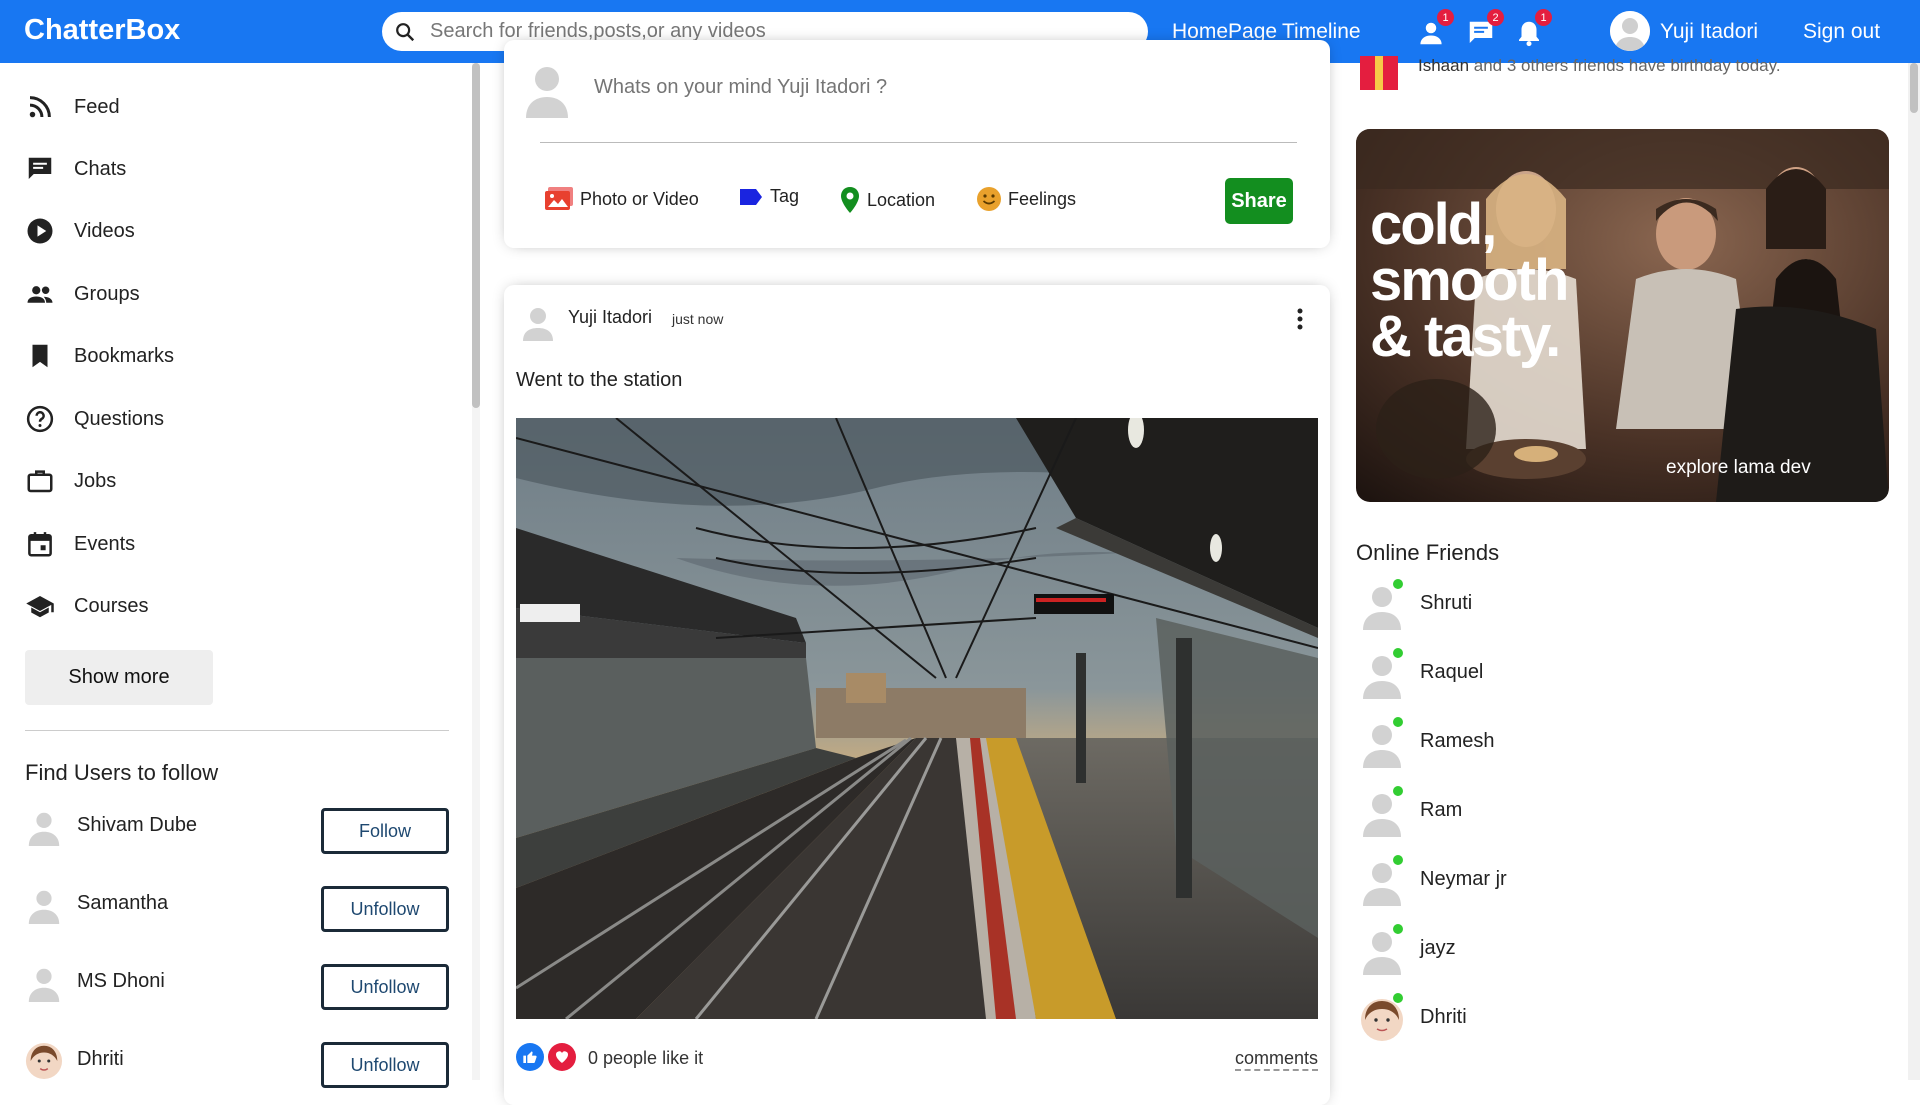 The height and width of the screenshot is (1105, 1920). Describe the element at coordinates (72, 107) in the screenshot. I see `sidebar-item-feed: Feed` at that location.